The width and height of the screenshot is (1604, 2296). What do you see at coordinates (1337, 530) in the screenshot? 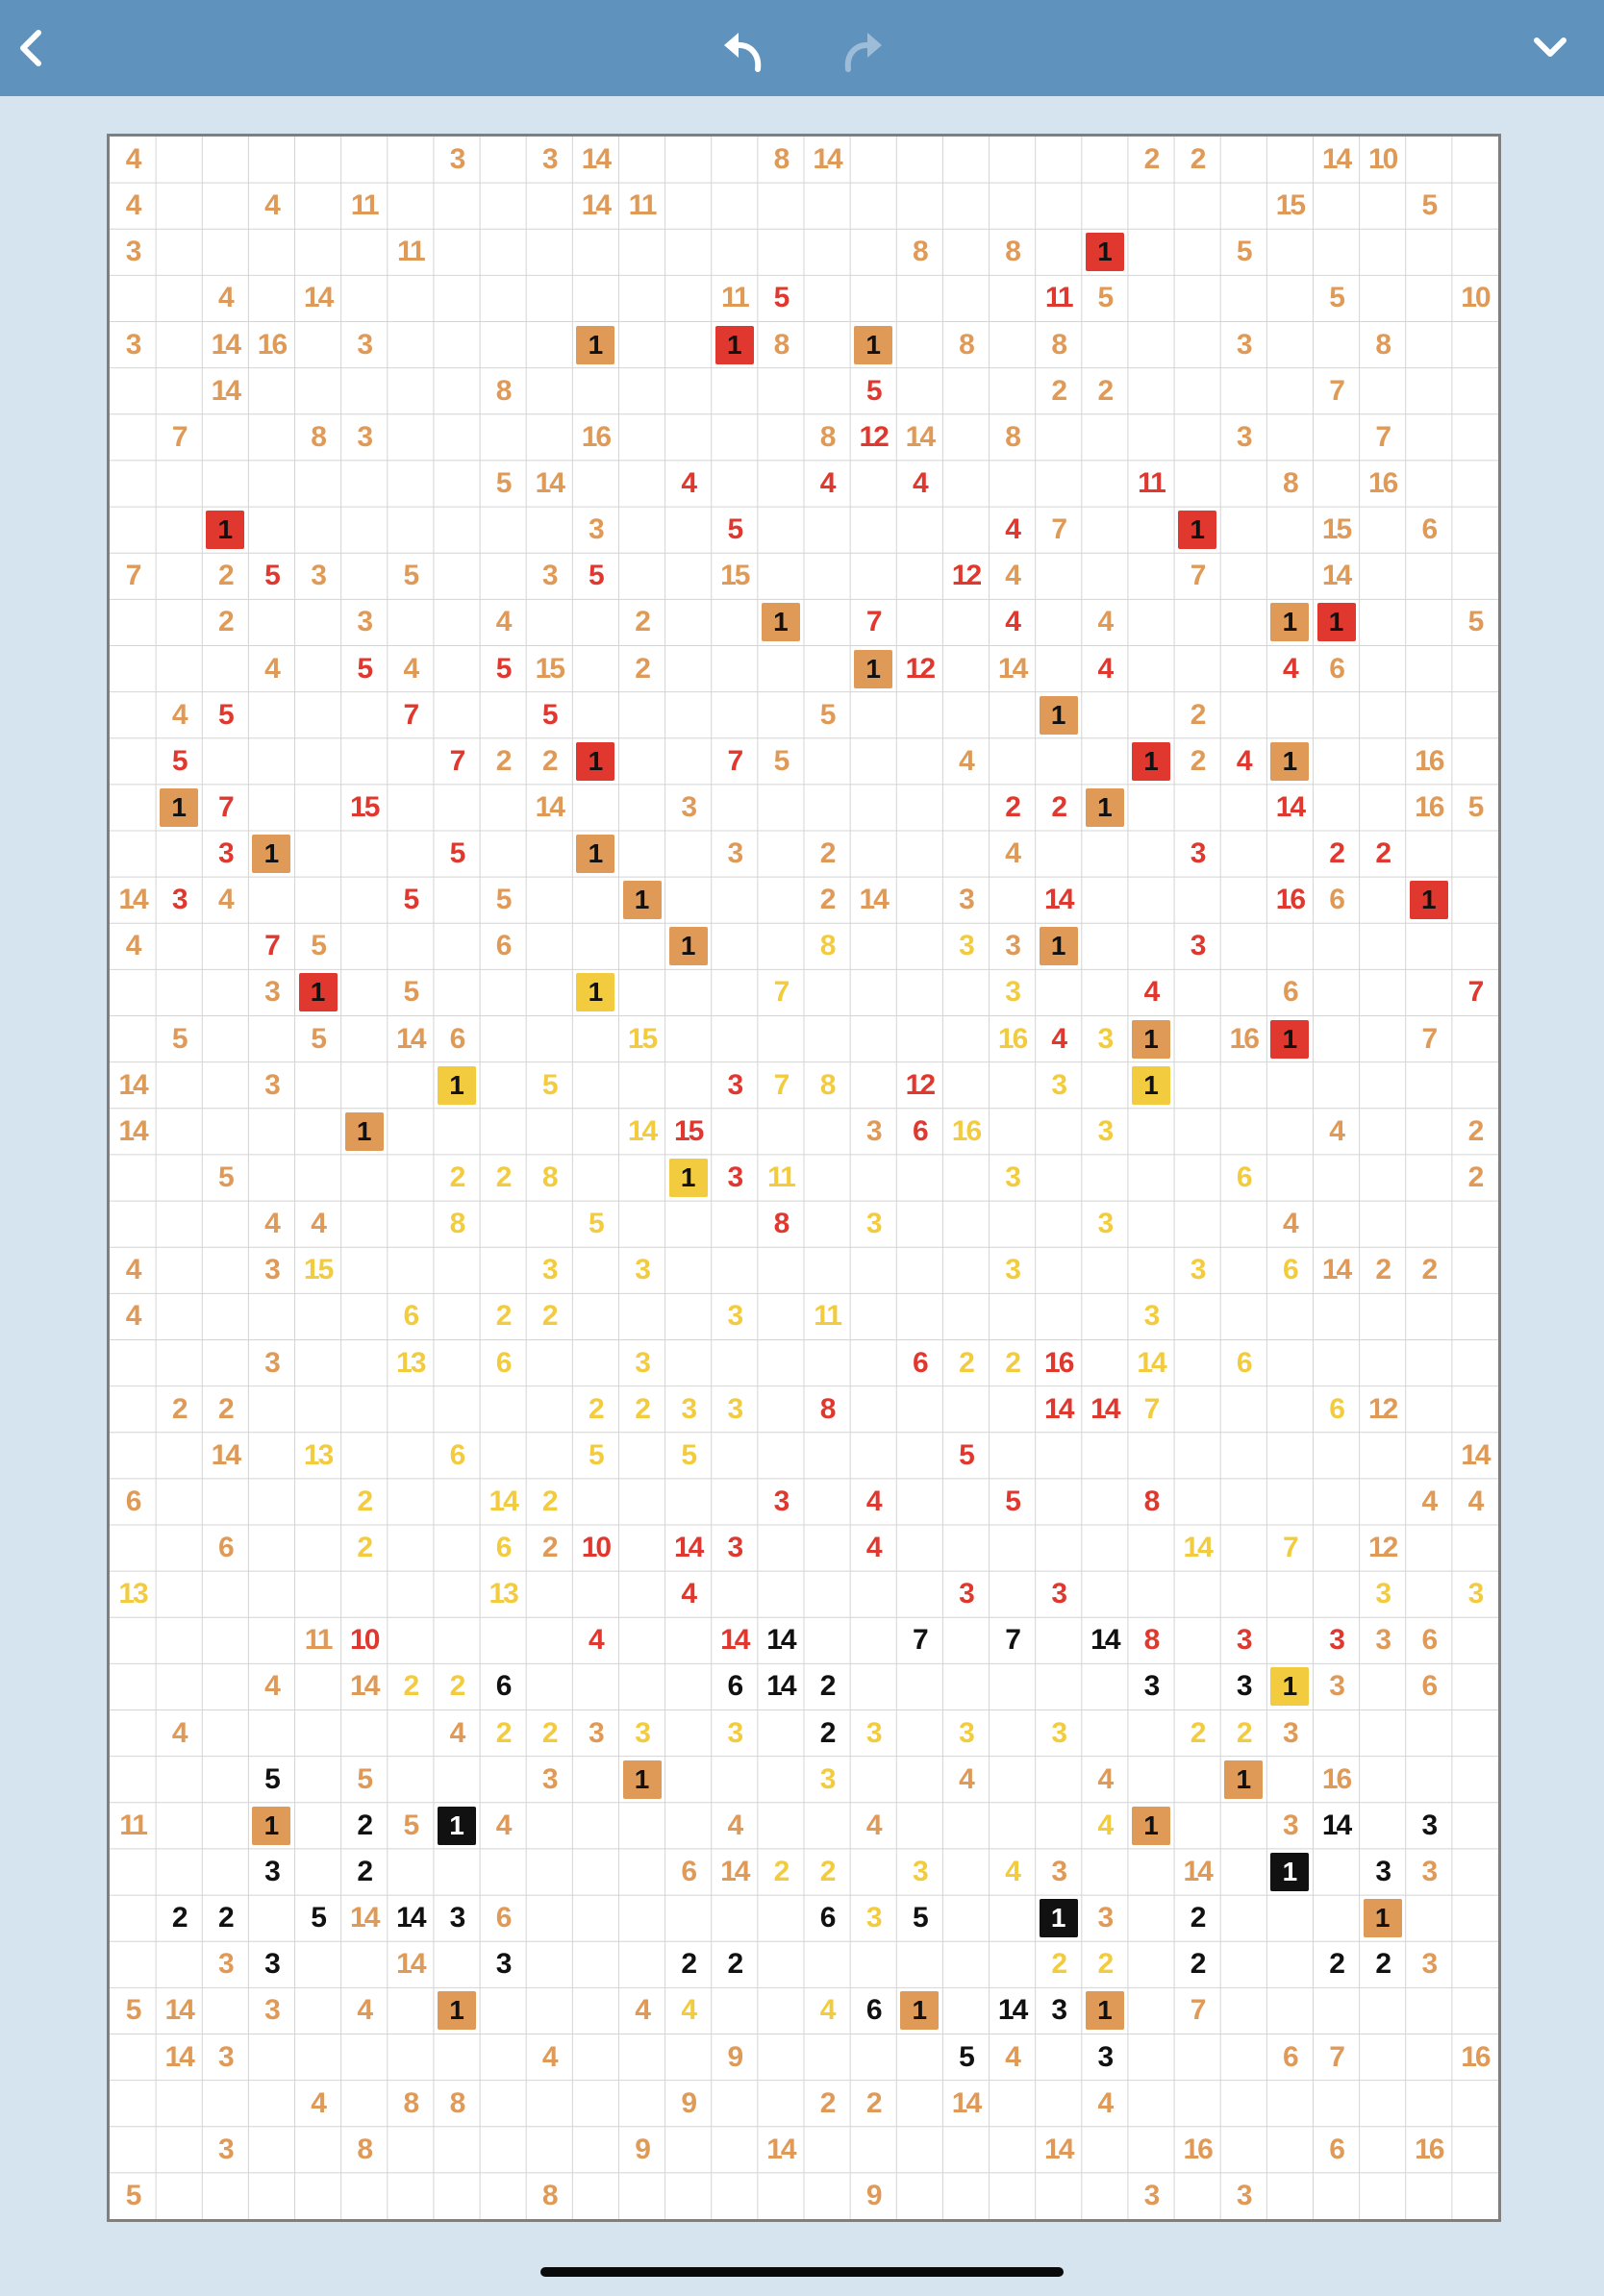
I see `clue-cell: 15` at bounding box center [1337, 530].